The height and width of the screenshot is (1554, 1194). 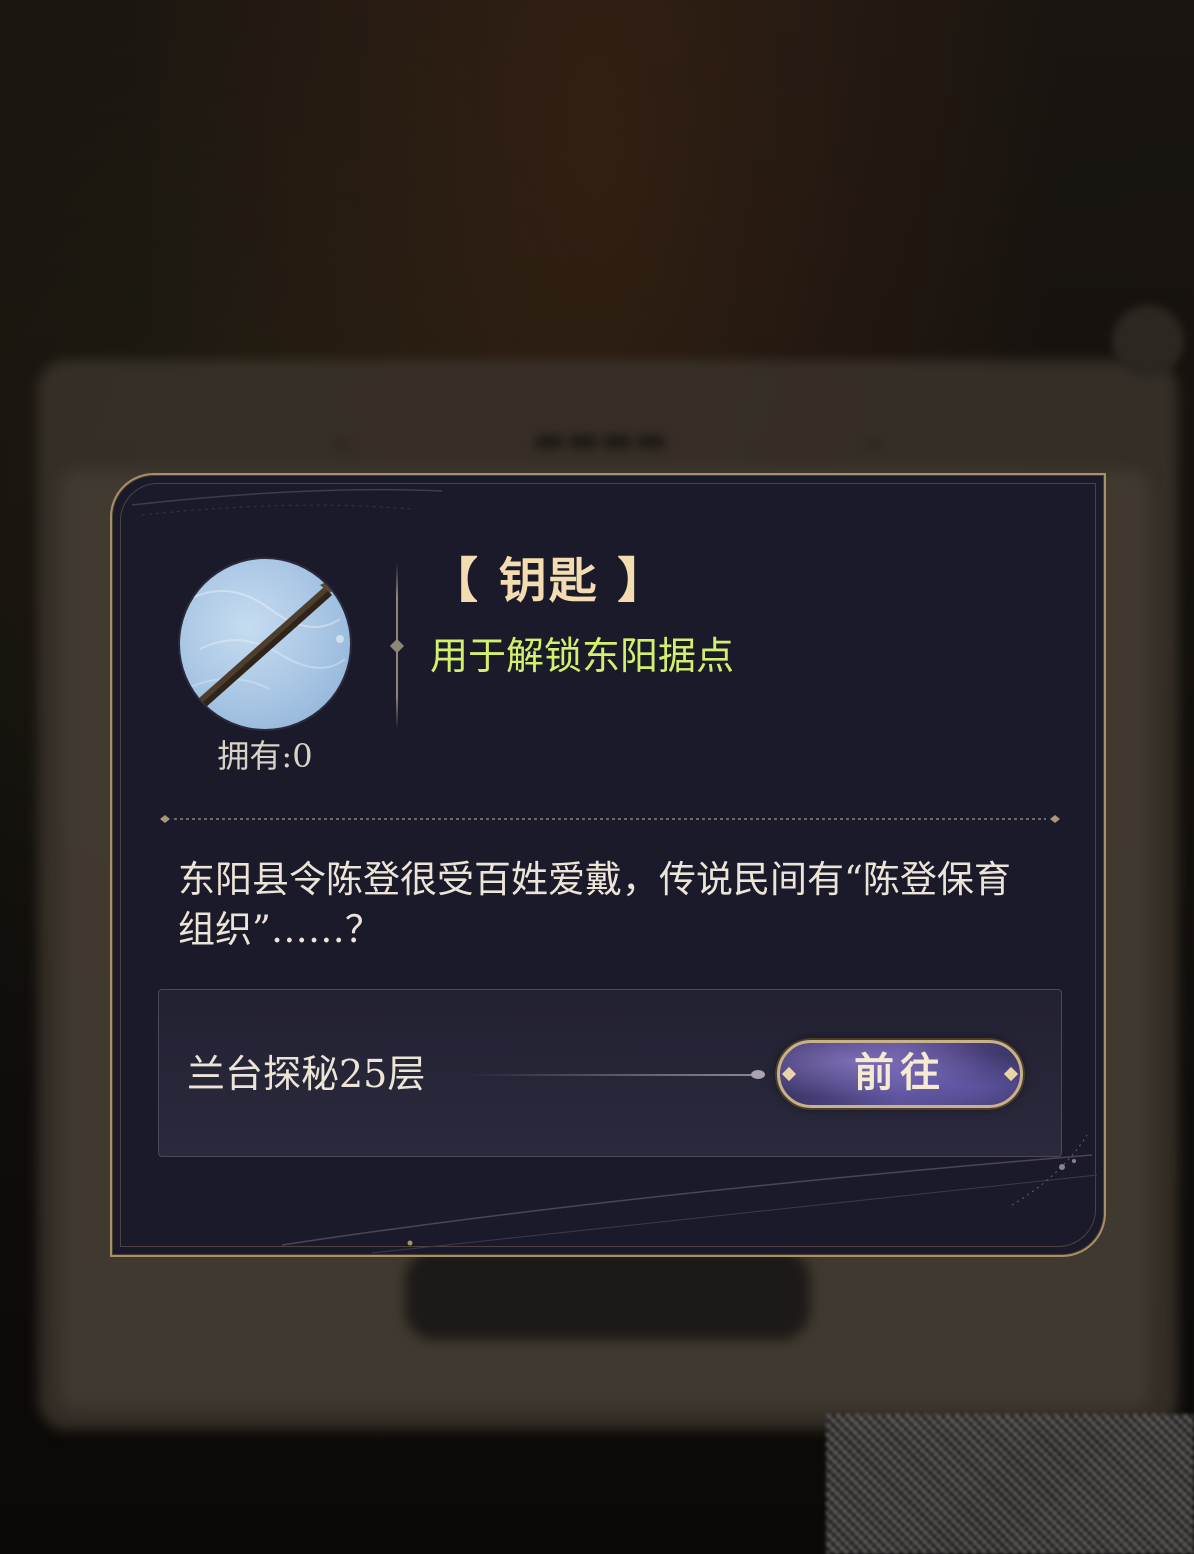 I want to click on item-name: 【 钥匙 】, so click(x=549, y=581).